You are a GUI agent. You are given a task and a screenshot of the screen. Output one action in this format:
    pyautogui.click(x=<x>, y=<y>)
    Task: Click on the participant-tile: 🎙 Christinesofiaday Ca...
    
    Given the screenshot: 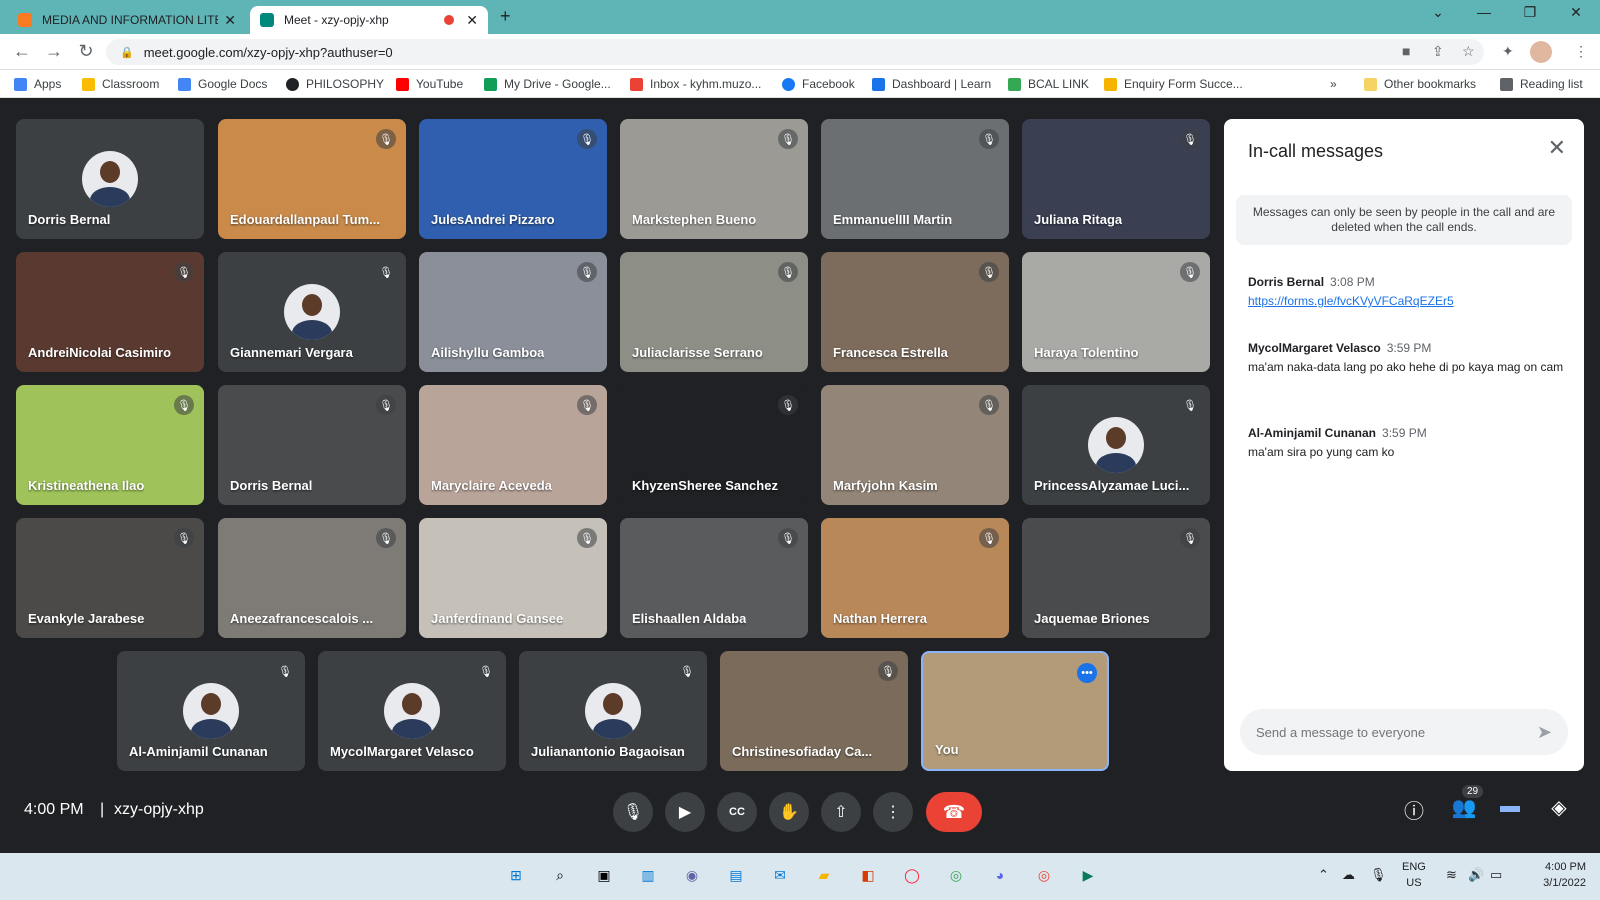 What is the action you would take?
    pyautogui.click(x=814, y=711)
    